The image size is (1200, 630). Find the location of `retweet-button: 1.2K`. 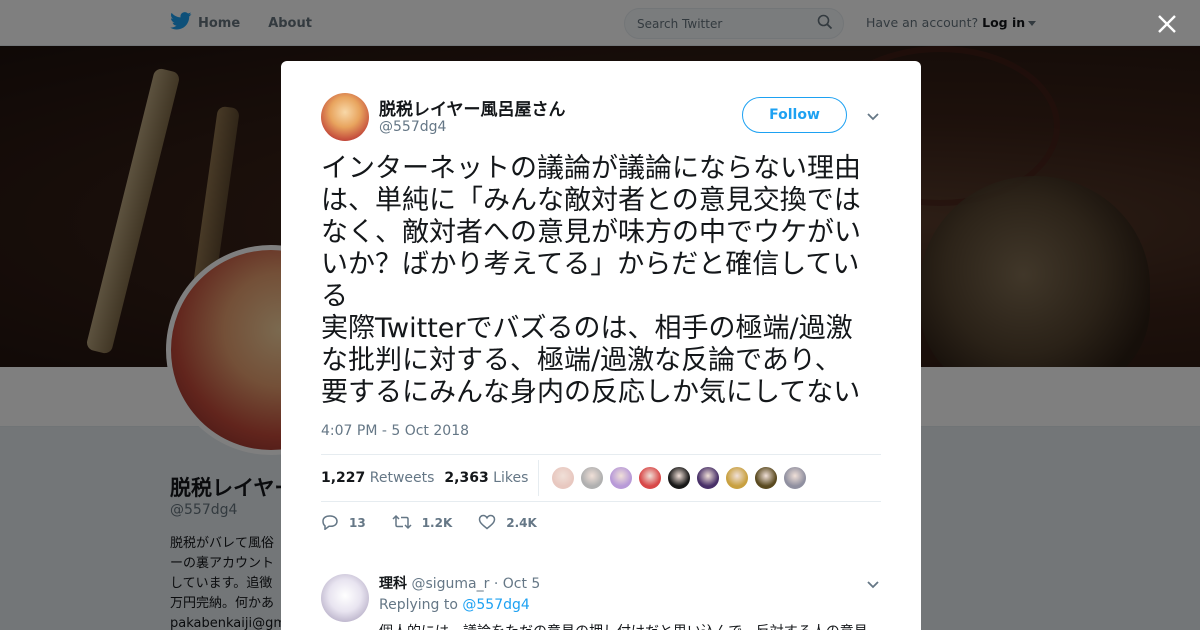

retweet-button: 1.2K is located at coordinates (422, 523).